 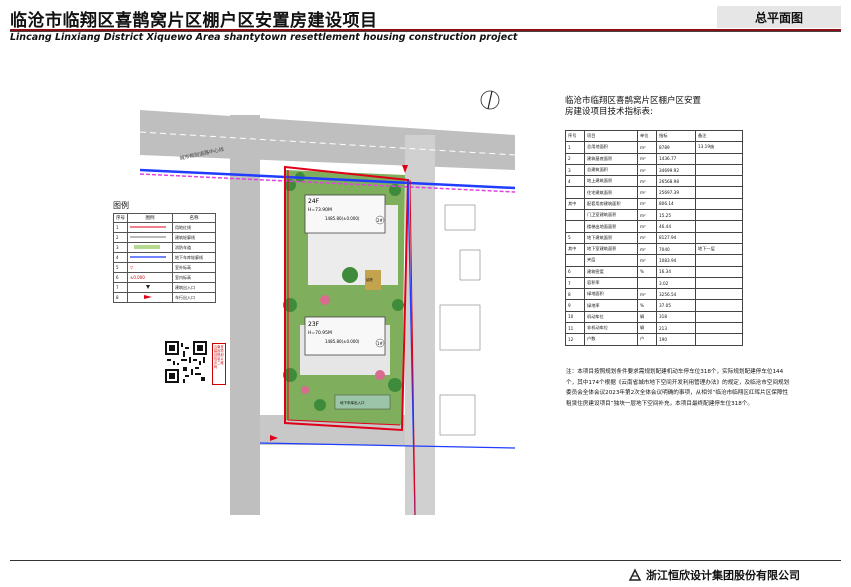 I want to click on spec-cell-item: 建筑密度, so click(x=611, y=271).